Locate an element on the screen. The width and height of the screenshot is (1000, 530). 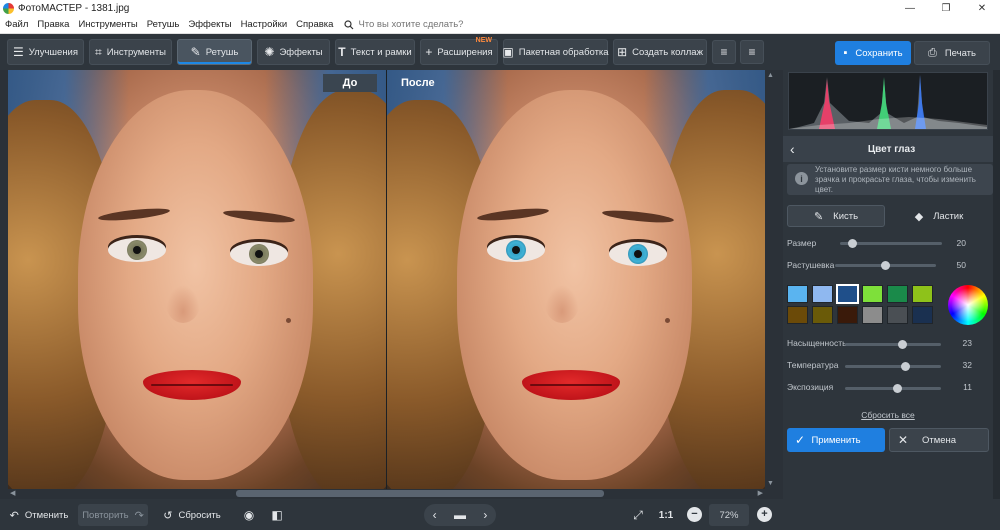
brush-label: Кисть is located at coordinates (846, 216).